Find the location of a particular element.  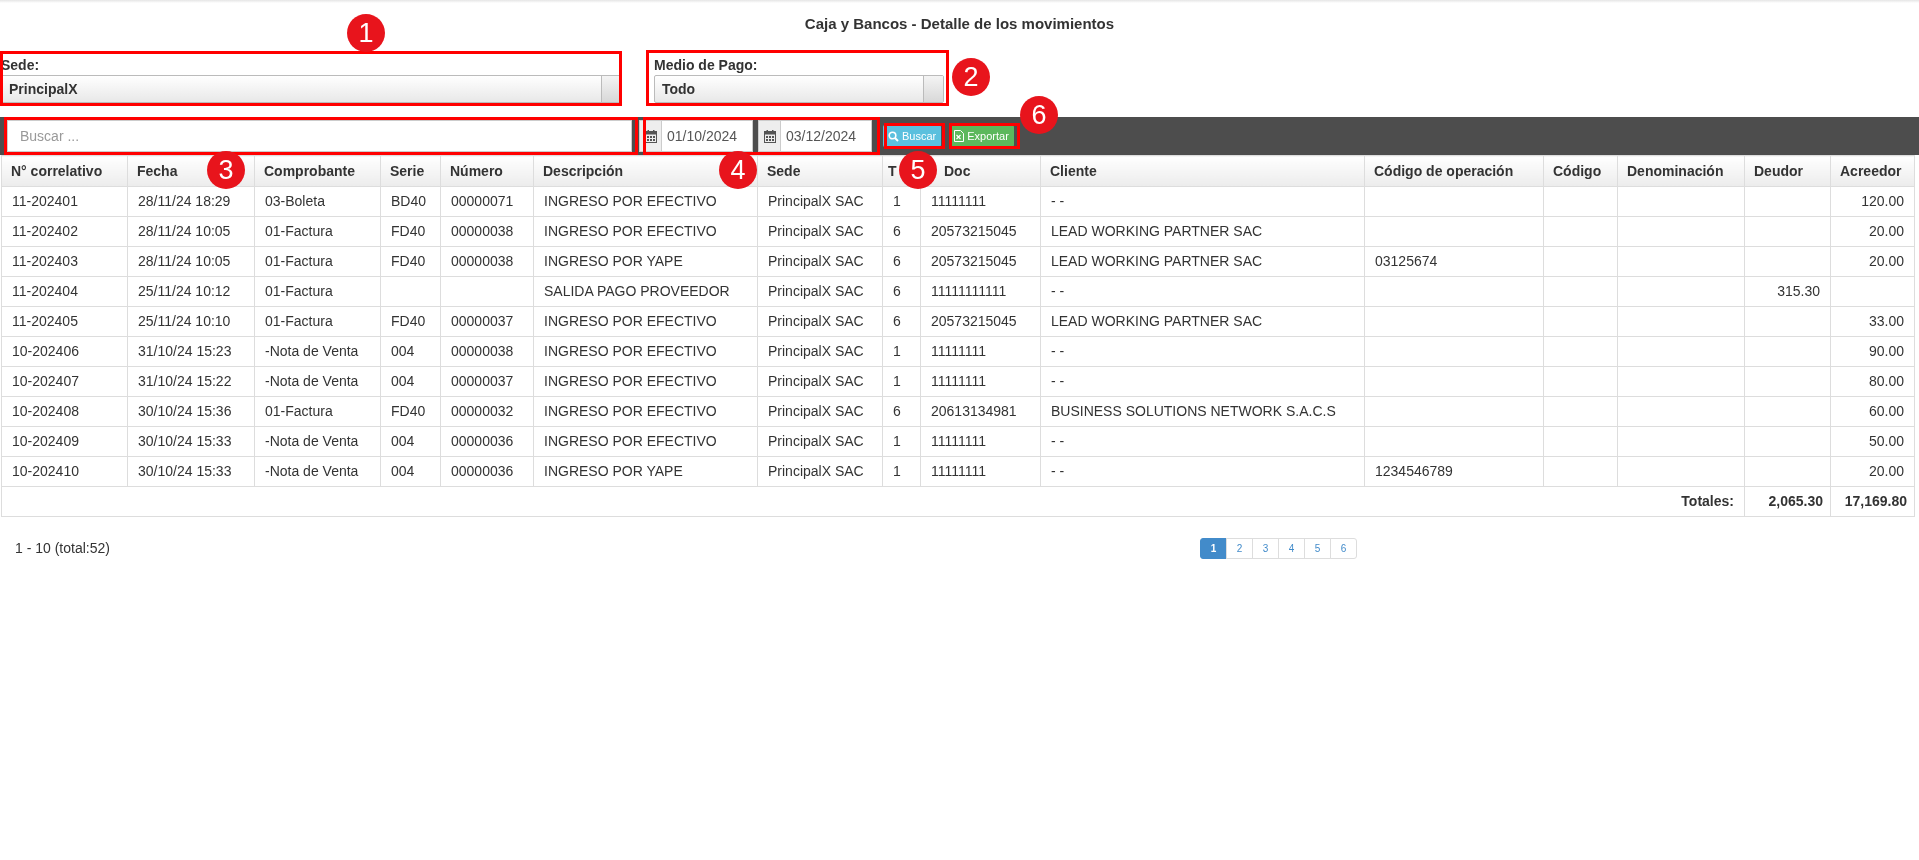

table-cell: 00000071 is located at coordinates (487, 201).